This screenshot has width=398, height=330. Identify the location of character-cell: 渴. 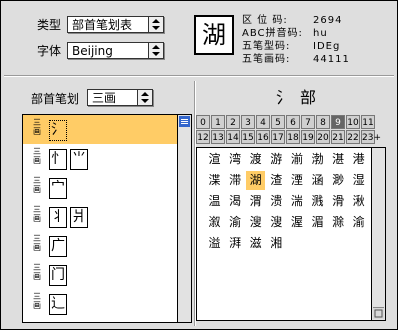
(235, 201).